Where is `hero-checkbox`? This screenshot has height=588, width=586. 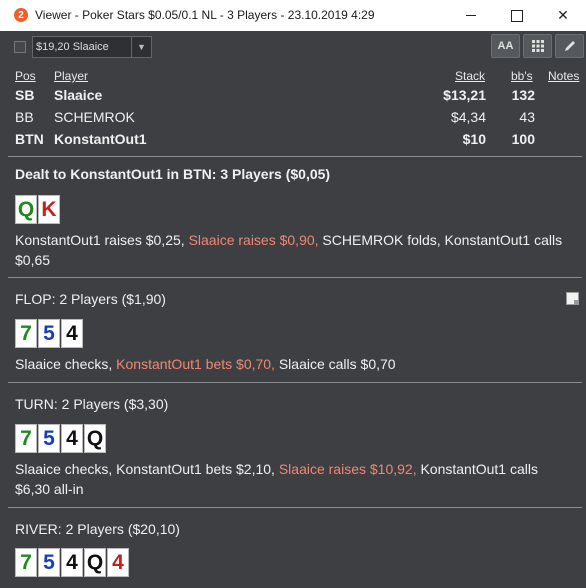
hero-checkbox is located at coordinates (20, 47).